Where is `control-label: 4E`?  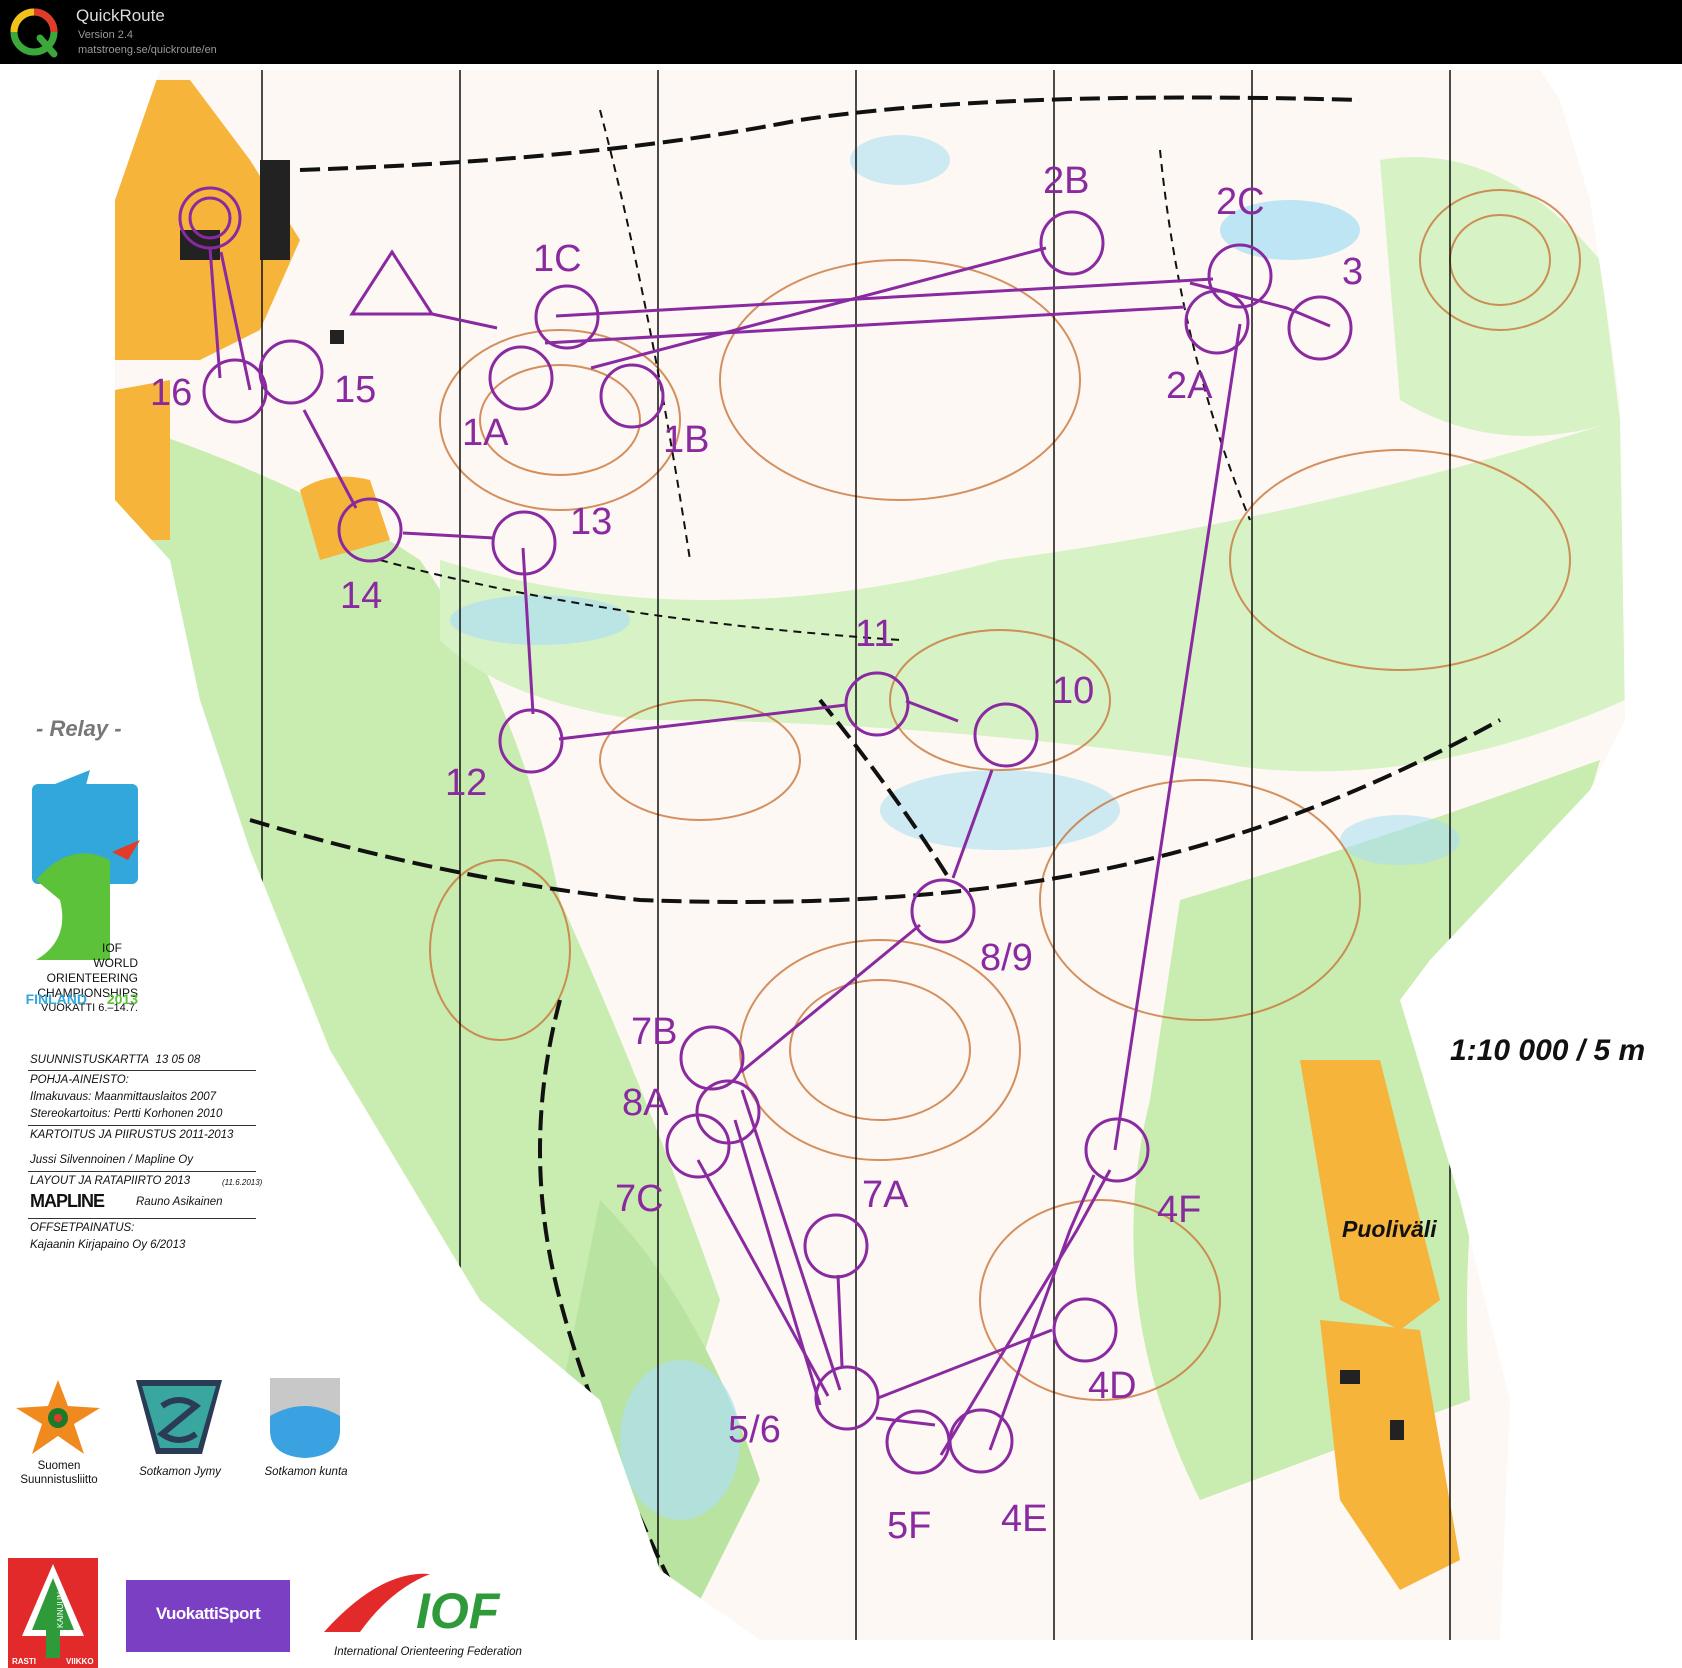
control-label: 4E is located at coordinates (1024, 1519).